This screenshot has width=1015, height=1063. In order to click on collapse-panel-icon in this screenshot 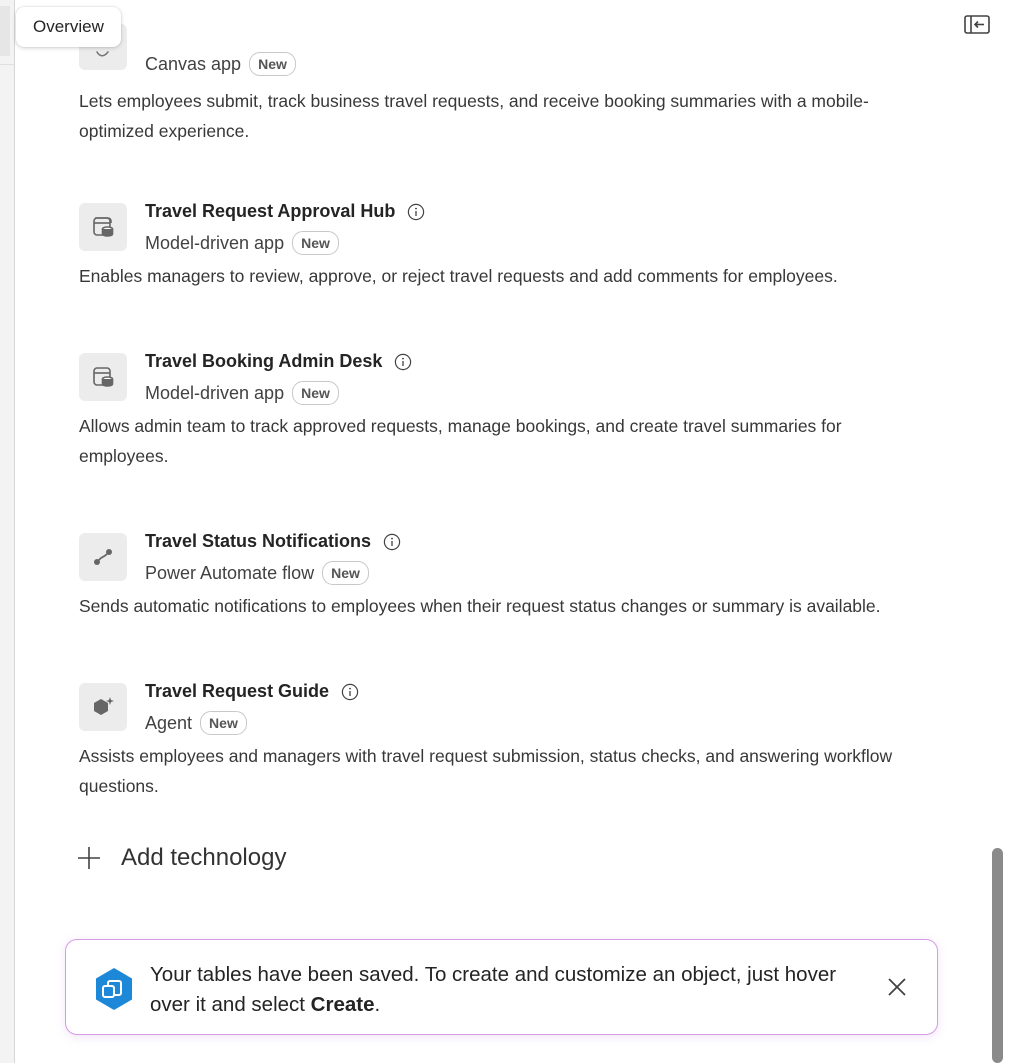, I will do `click(977, 25)`.